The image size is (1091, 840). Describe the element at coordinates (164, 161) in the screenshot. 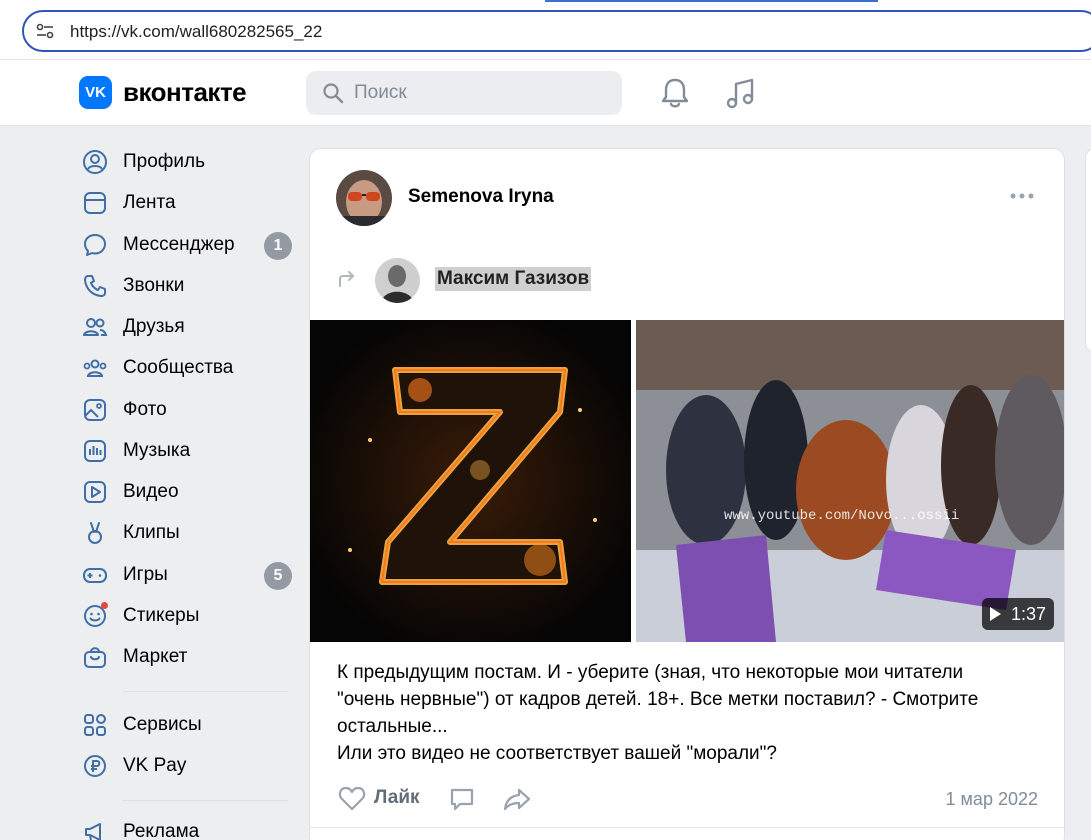

I see `sidebar-item-label: Профиль` at that location.